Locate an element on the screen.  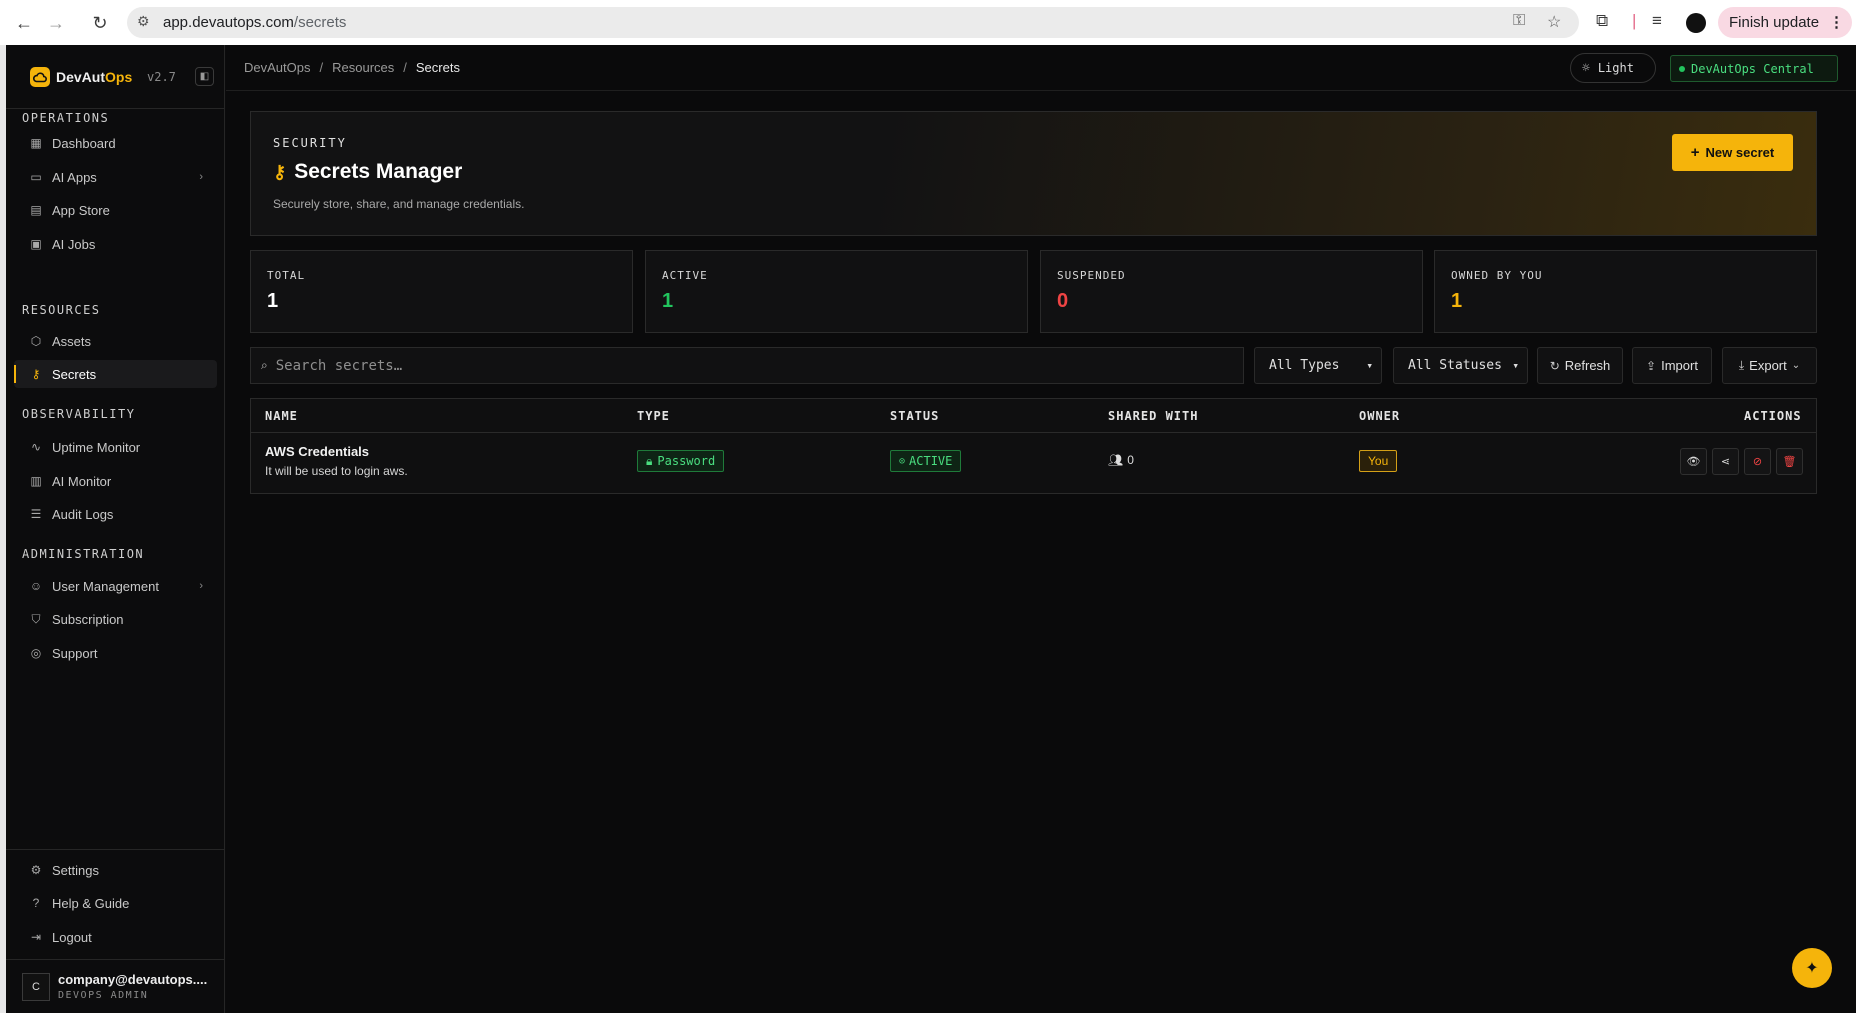
secret-name: AWS Credentials is located at coordinates (317, 451).